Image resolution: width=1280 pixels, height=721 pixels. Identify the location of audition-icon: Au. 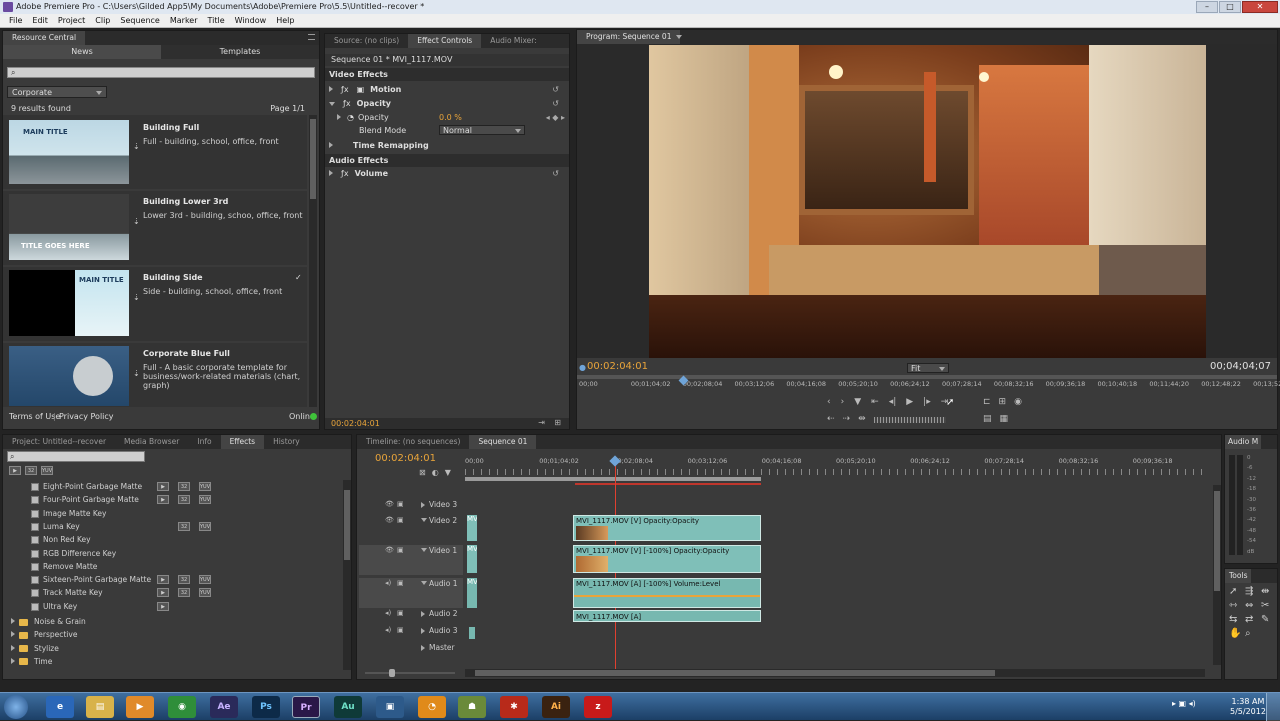
(348, 707).